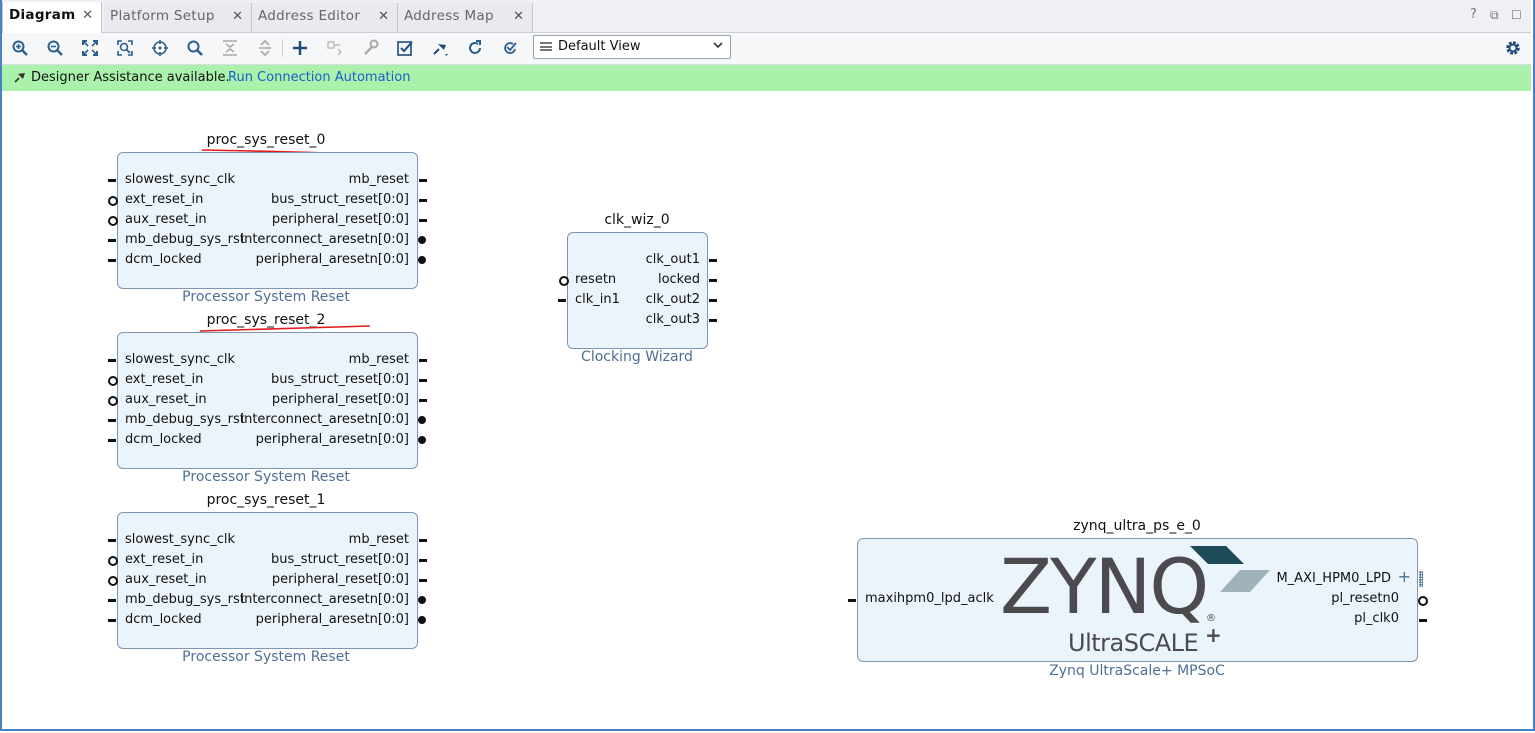 The height and width of the screenshot is (733, 1535). What do you see at coordinates (324, 239) in the screenshot?
I see `output-pin-label: interconnect_aresetn[0:0]` at bounding box center [324, 239].